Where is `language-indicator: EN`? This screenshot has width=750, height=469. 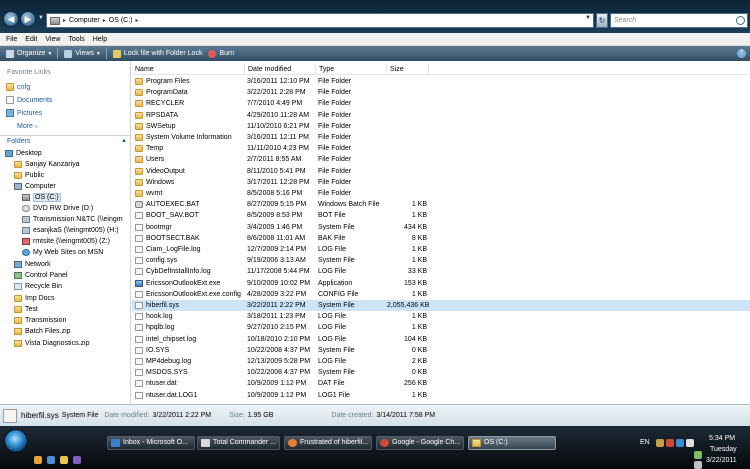
language-indicator: EN is located at coordinates (645, 442).